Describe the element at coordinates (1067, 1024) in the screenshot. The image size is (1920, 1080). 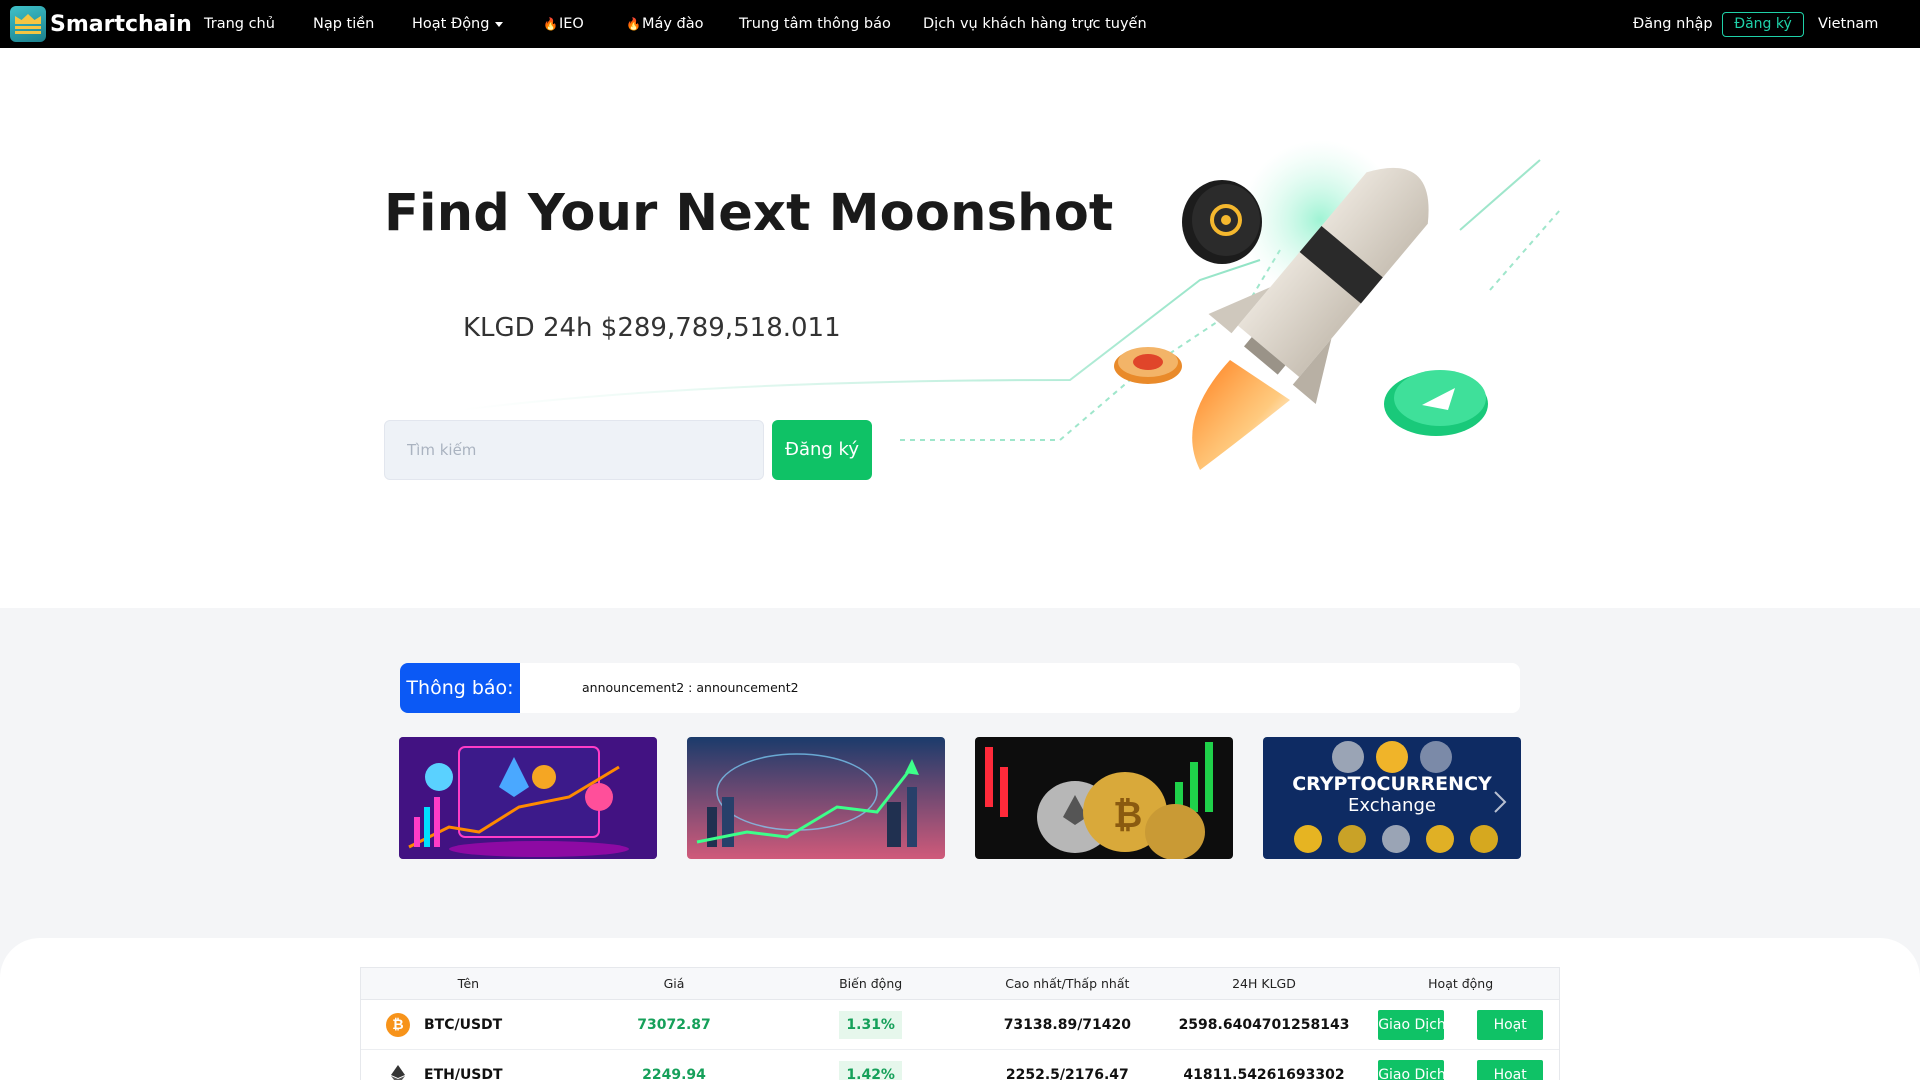
I see `high-low: 73138.89/71420` at that location.